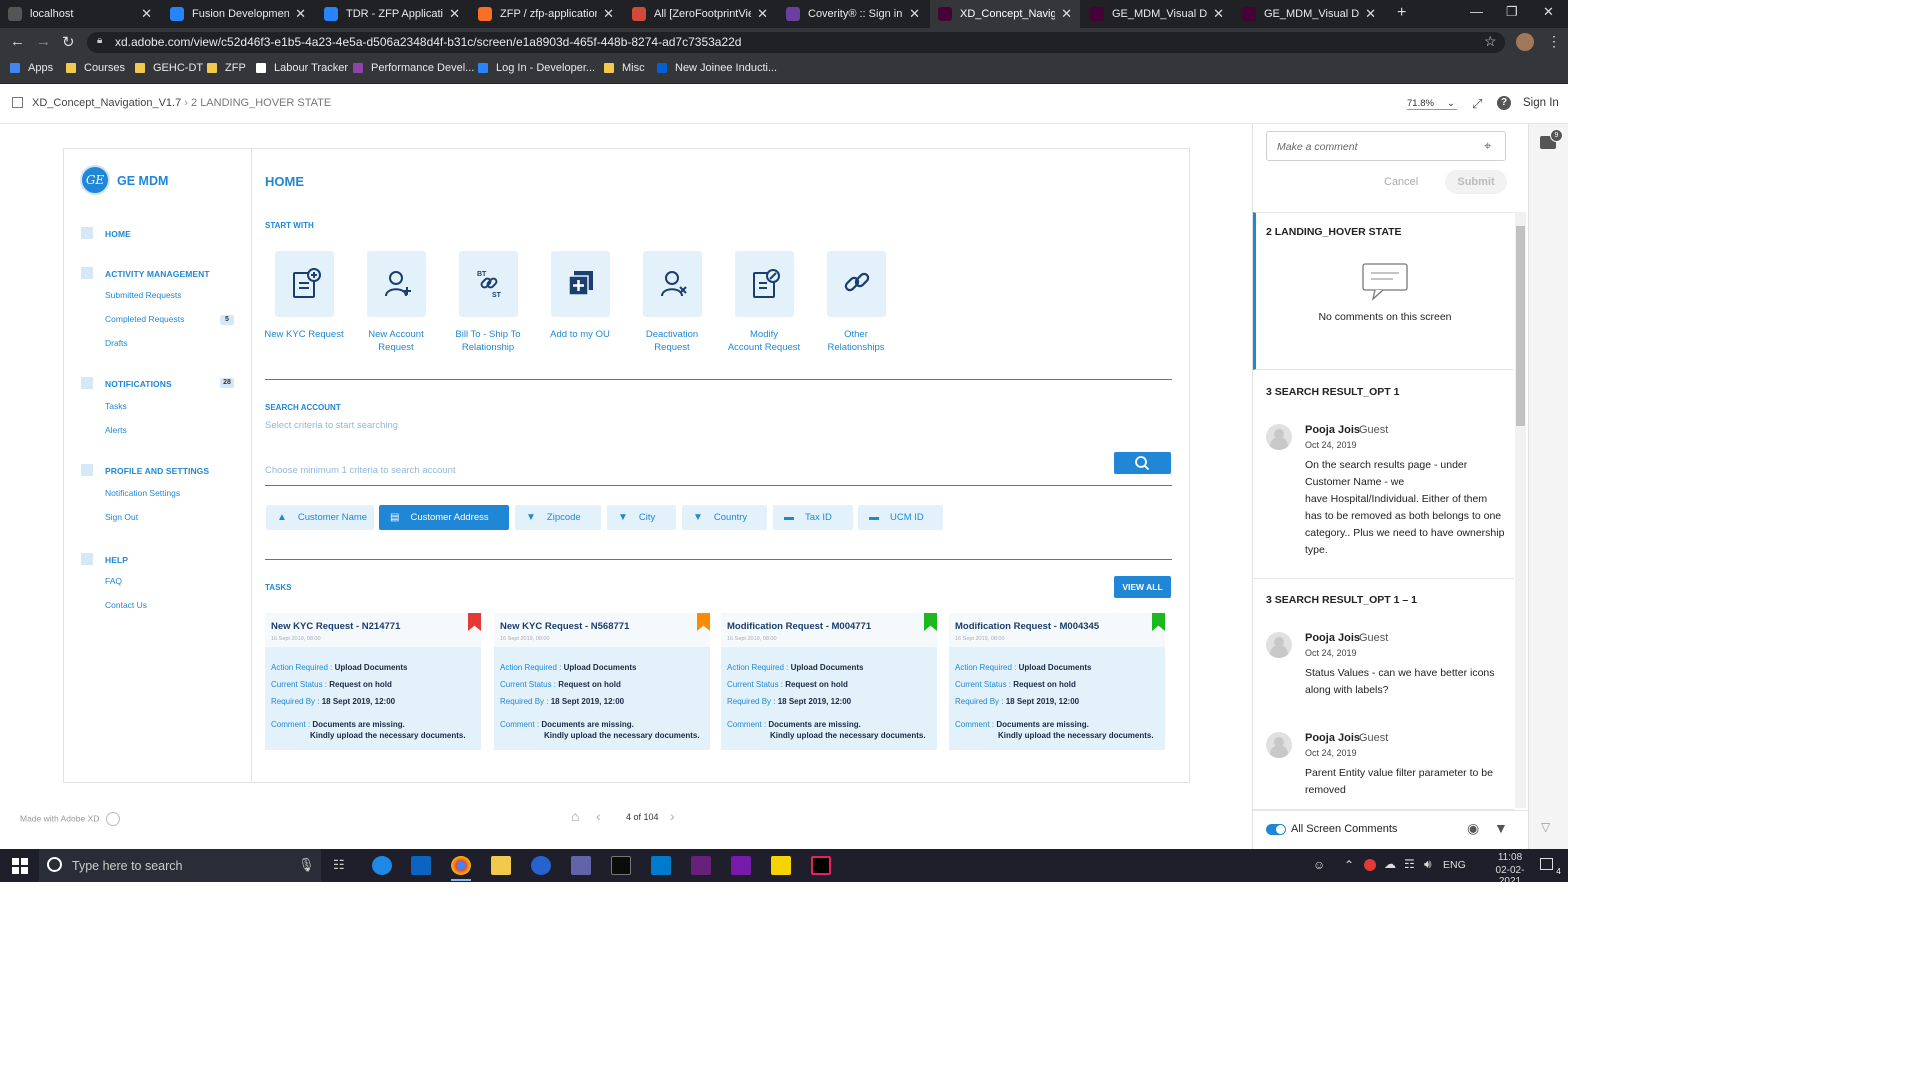 Image resolution: width=1920 pixels, height=1080 pixels. What do you see at coordinates (1501, 828) in the screenshot?
I see `filter-icon: ▼` at bounding box center [1501, 828].